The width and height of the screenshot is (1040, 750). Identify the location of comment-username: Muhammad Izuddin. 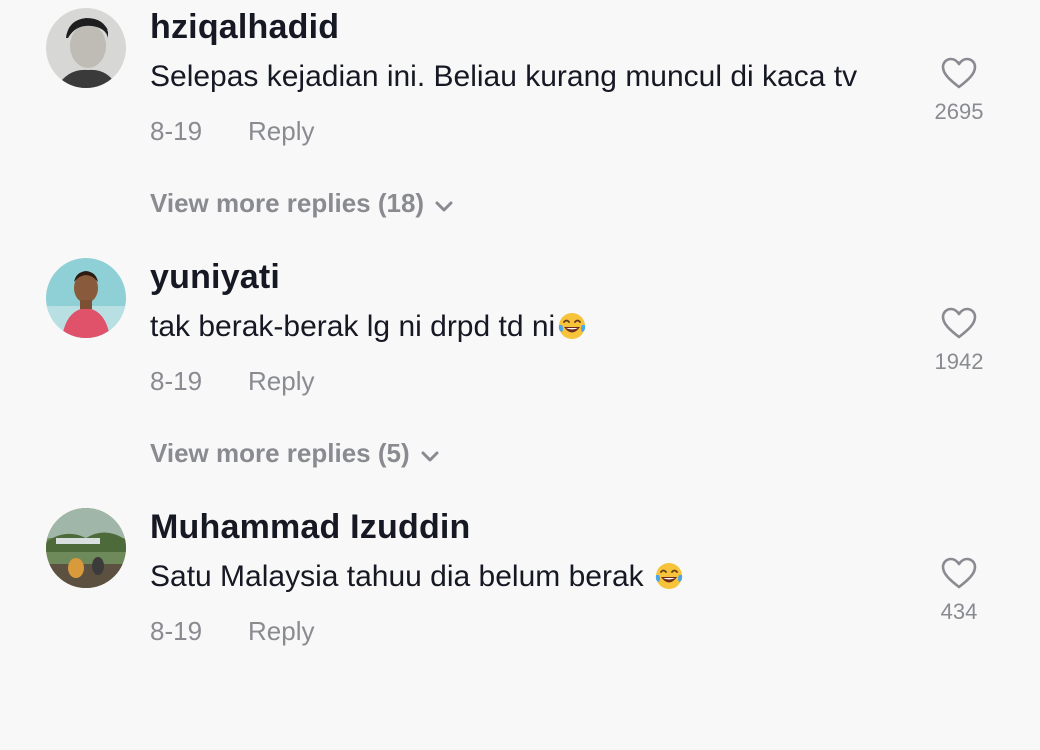
(310, 527).